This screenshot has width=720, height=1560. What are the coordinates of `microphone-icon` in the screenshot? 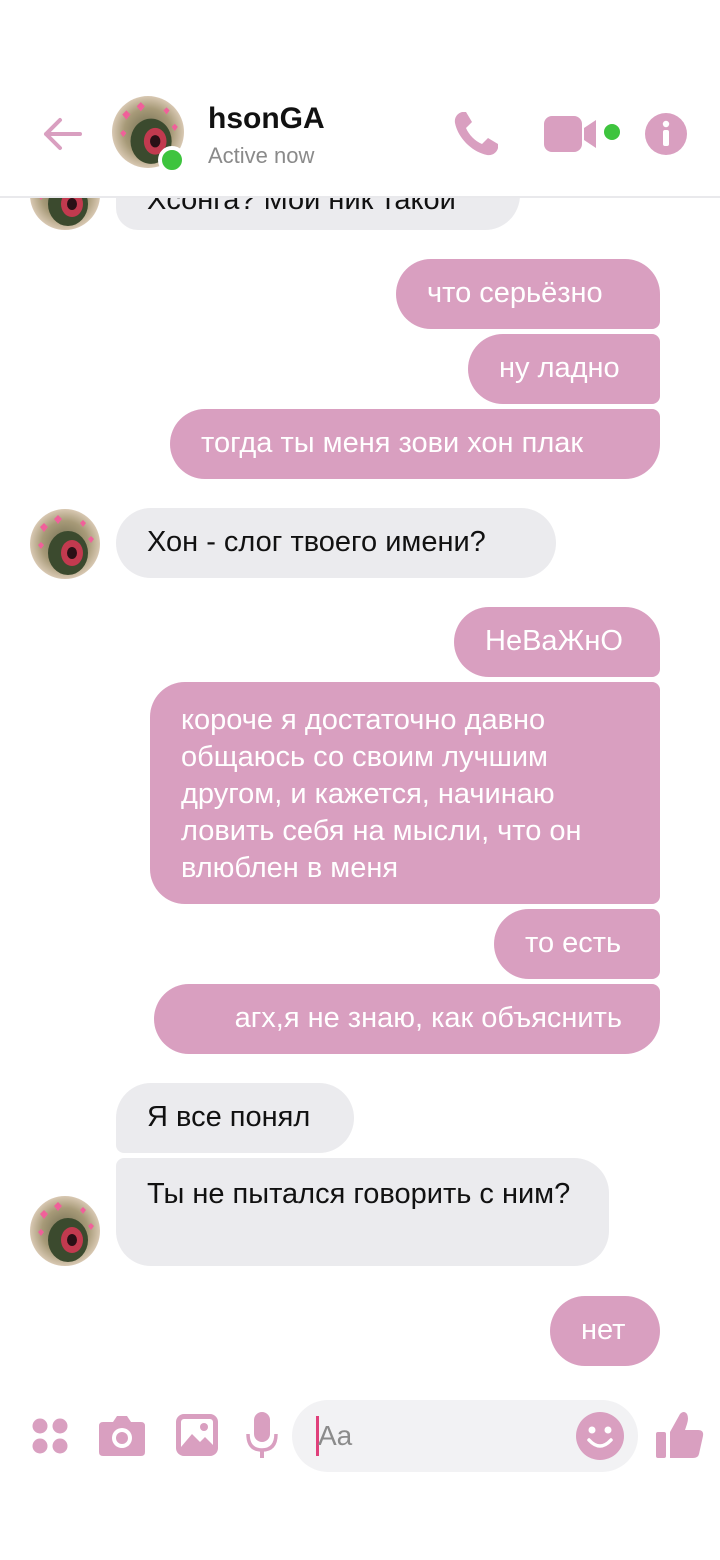 It's located at (262, 1435).